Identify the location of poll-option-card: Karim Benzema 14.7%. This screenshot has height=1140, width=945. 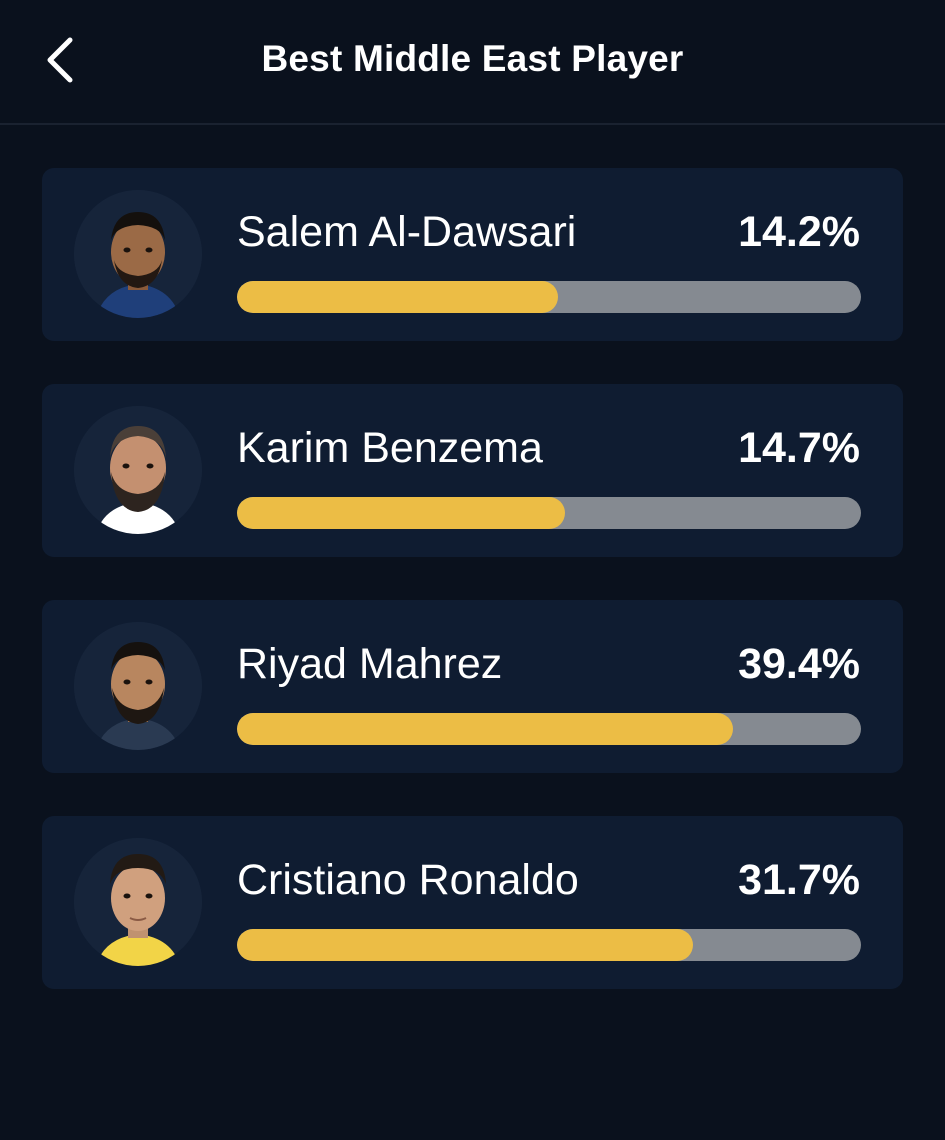
(472, 470).